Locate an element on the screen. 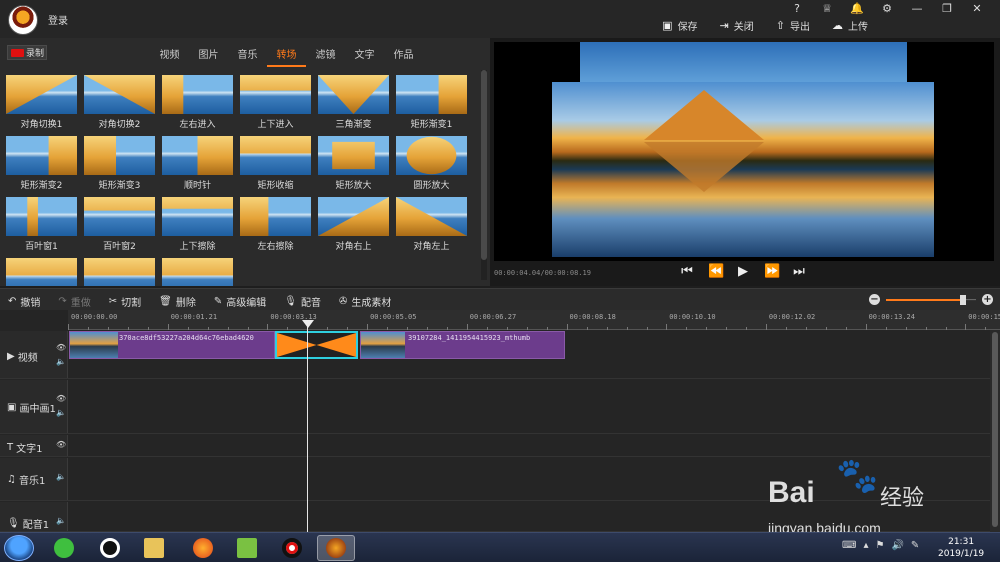 This screenshot has height=562, width=1000. volume-icon: 🔊 is located at coordinates (897, 545).